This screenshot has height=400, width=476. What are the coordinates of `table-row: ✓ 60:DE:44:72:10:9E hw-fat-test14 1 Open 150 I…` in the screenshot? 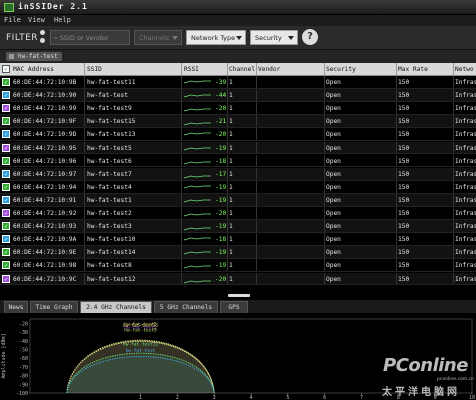 It's located at (238, 253).